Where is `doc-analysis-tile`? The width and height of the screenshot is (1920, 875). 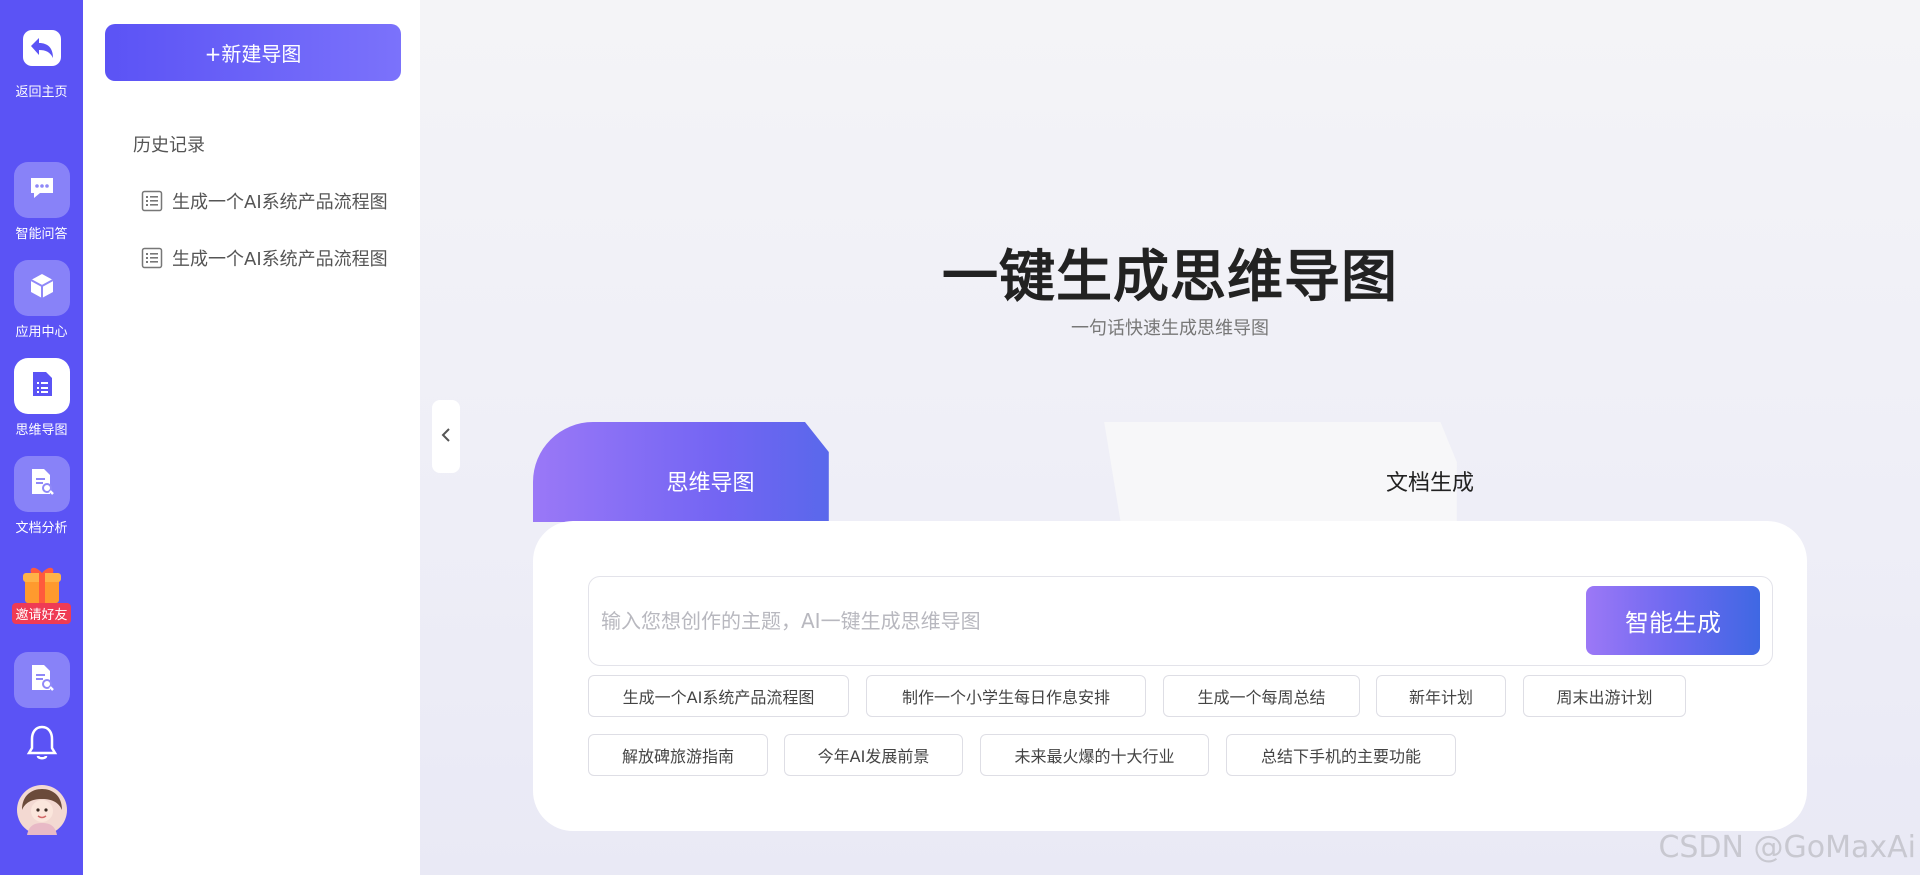
doc-analysis-tile is located at coordinates (41, 484).